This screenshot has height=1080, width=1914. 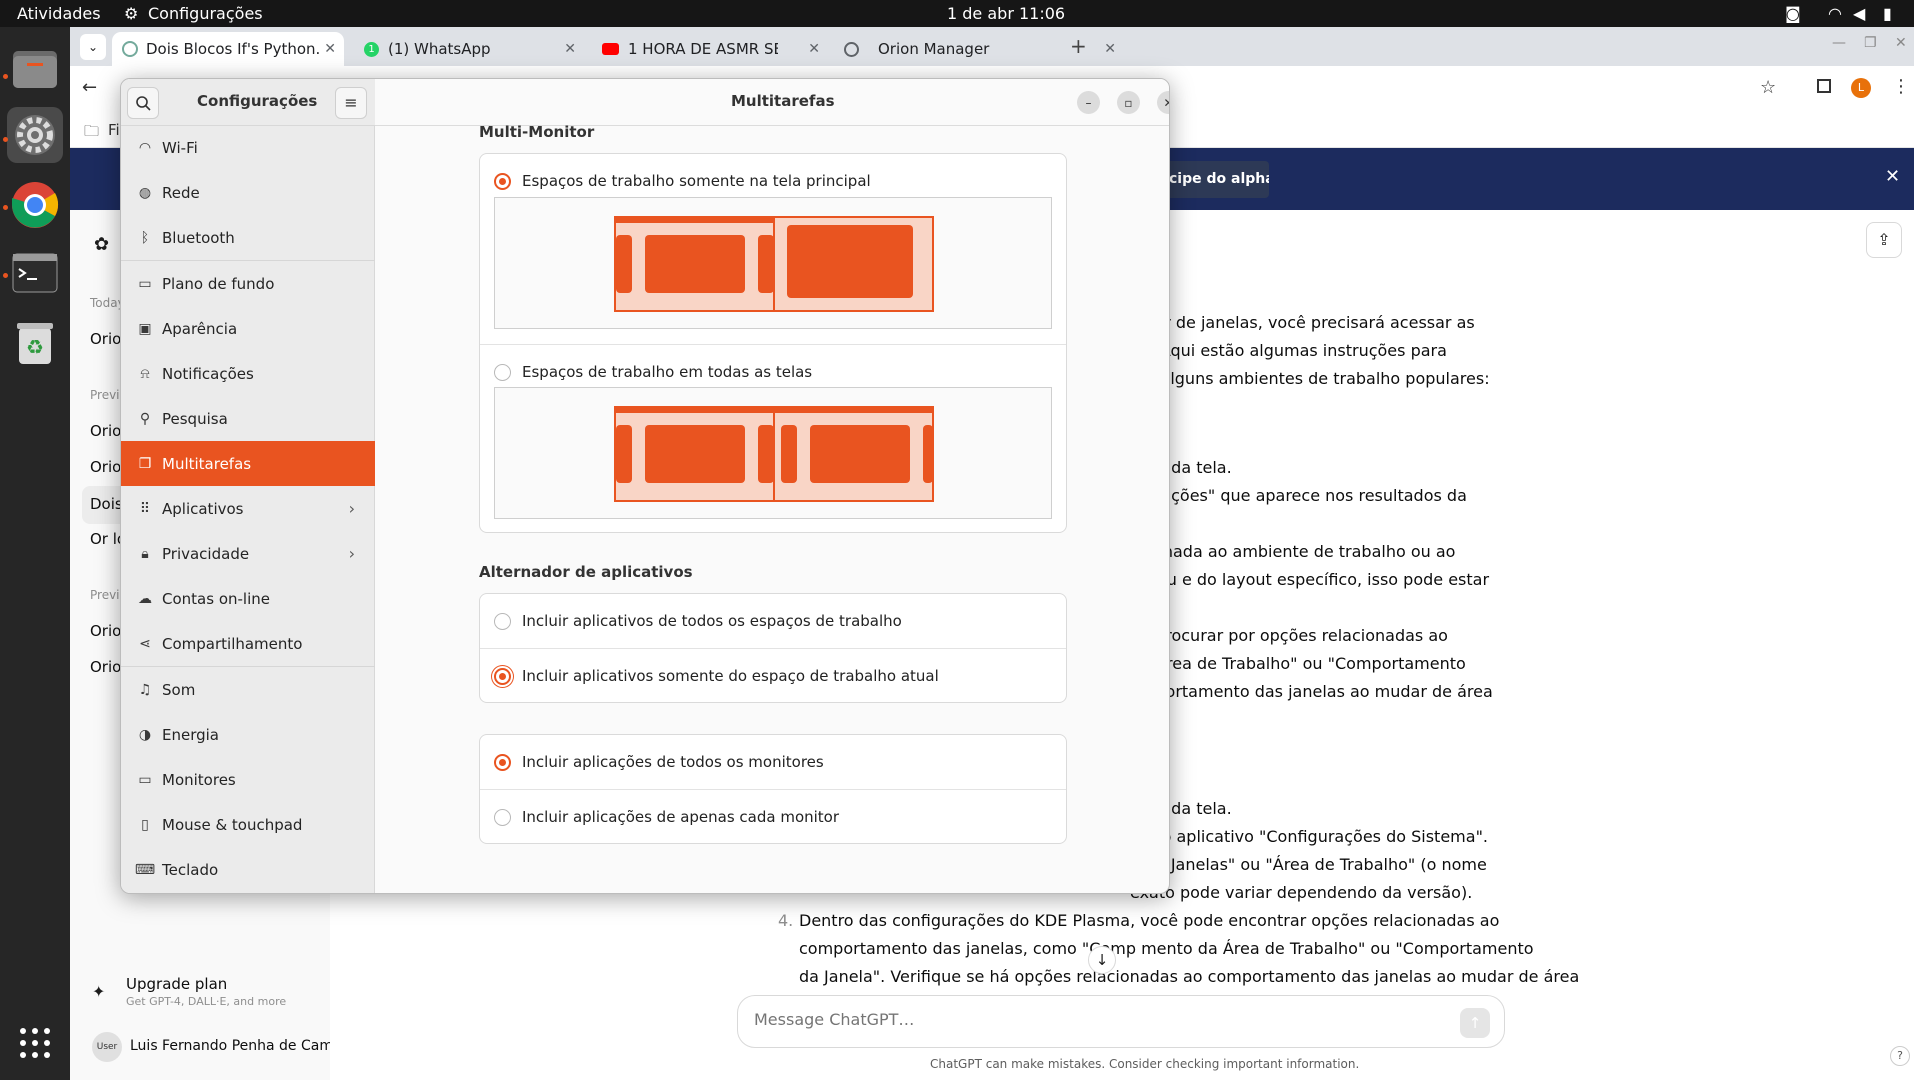 I want to click on history-item: Dois, so click(x=106, y=504).